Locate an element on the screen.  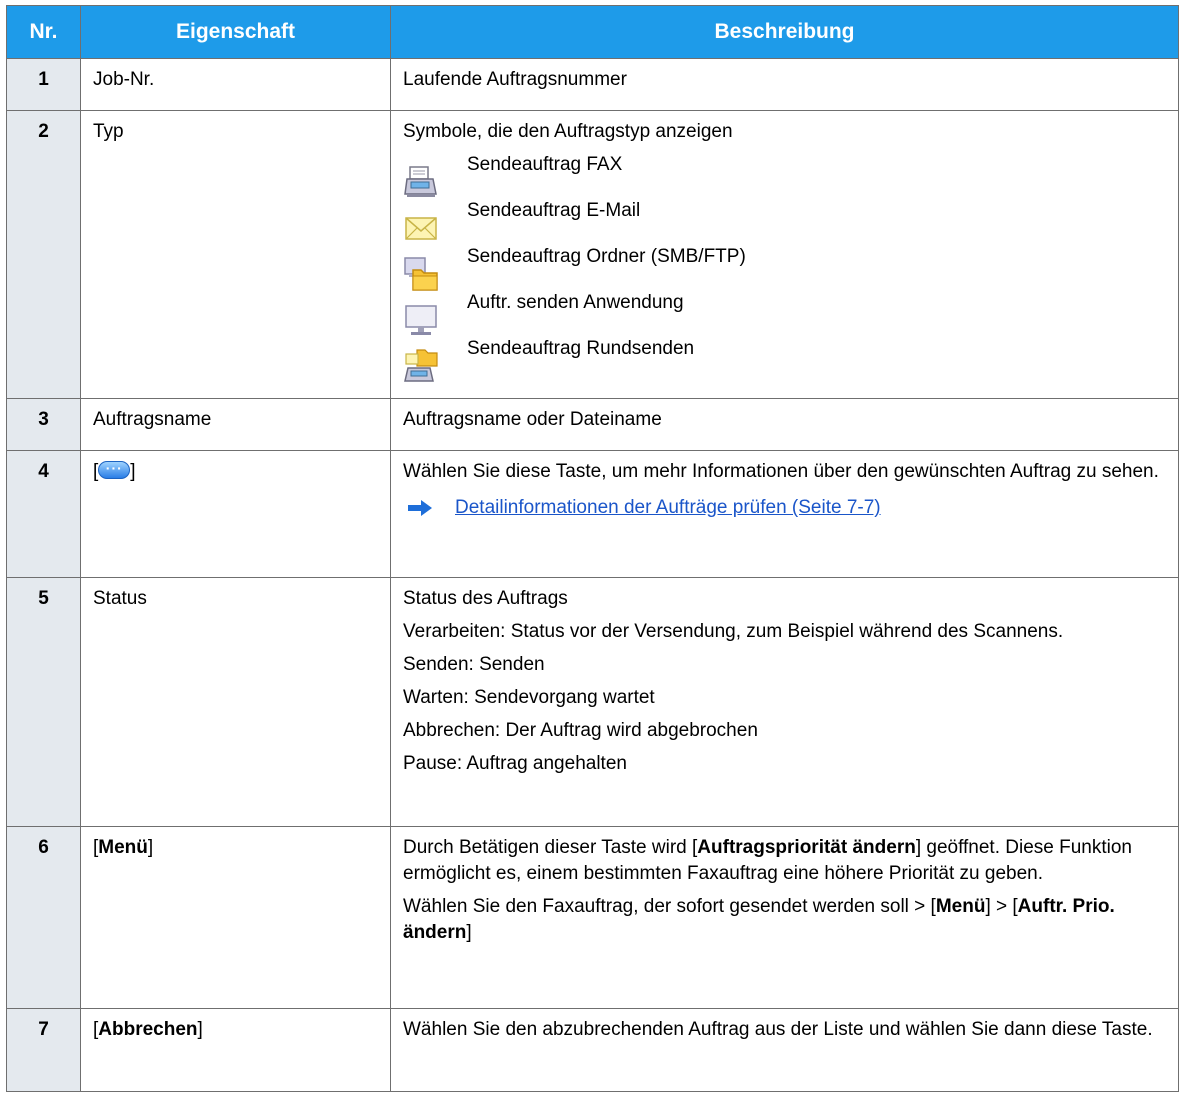
more-info-button-icon is located at coordinates (114, 468).